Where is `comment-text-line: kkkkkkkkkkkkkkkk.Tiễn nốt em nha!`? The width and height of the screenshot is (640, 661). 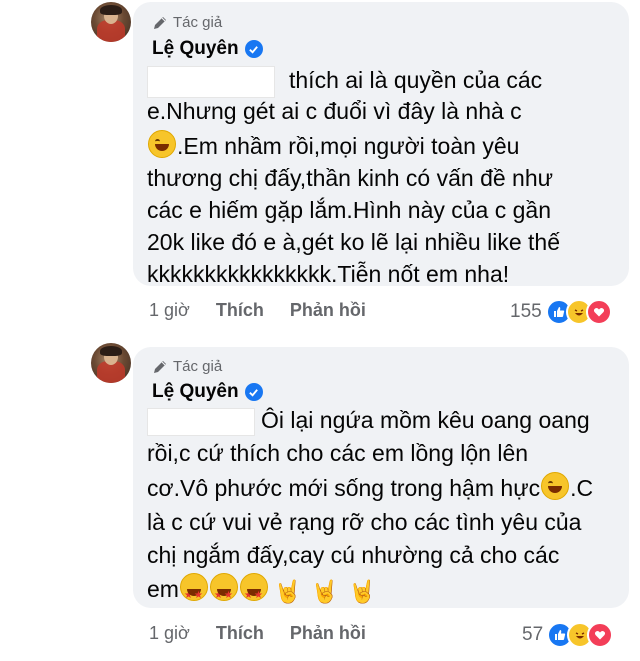
comment-text-line: kkkkkkkkkkkkkkkk.Tiễn nốt em nha! is located at coordinates (328, 274).